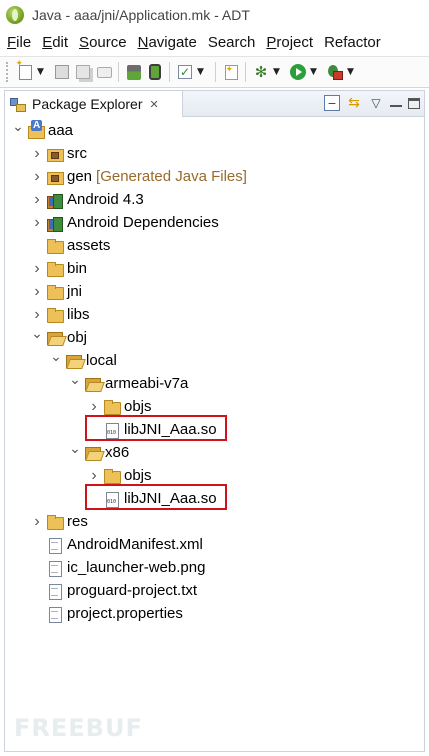  Describe the element at coordinates (117, 452) in the screenshot. I see `tree-item-label: x86` at that location.